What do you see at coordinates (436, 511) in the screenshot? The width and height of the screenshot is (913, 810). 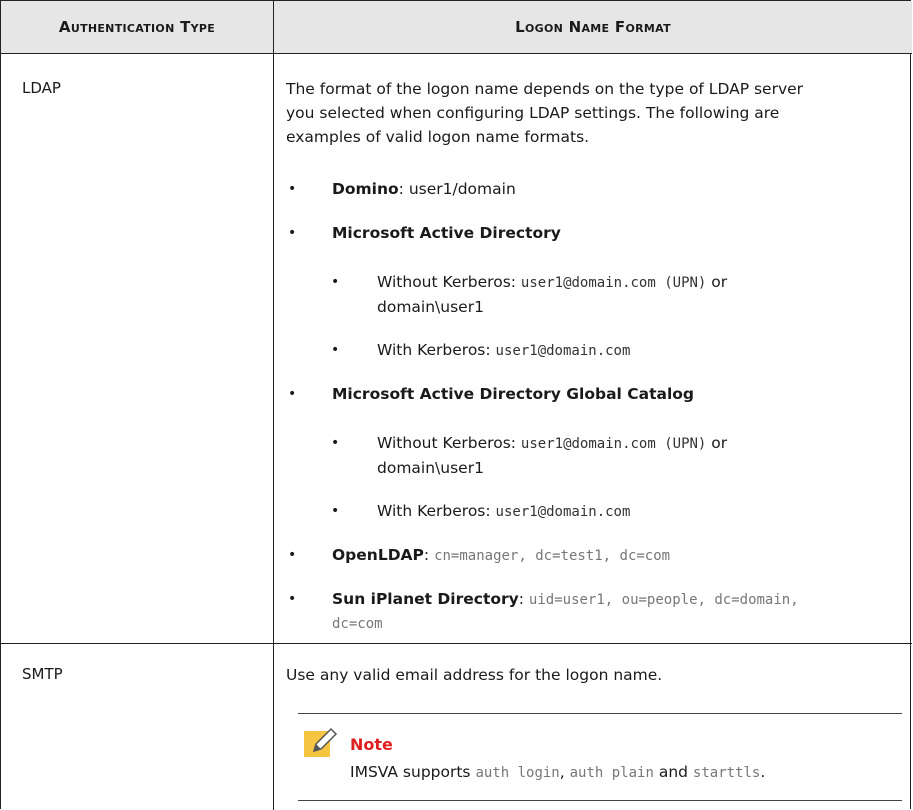 I see `msadgc-with-prefix: With Kerberos:` at bounding box center [436, 511].